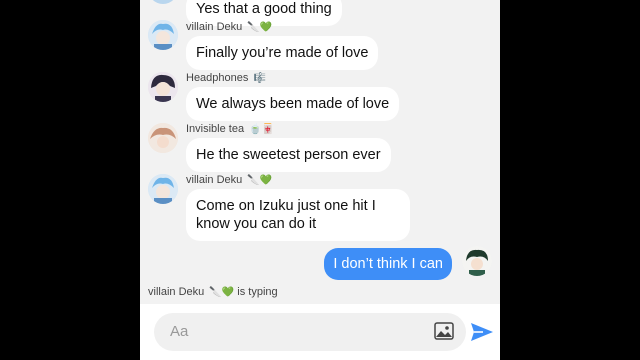 The height and width of the screenshot is (360, 640). Describe the element at coordinates (293, 104) in the screenshot. I see `message-bubble: We always been made of love` at that location.